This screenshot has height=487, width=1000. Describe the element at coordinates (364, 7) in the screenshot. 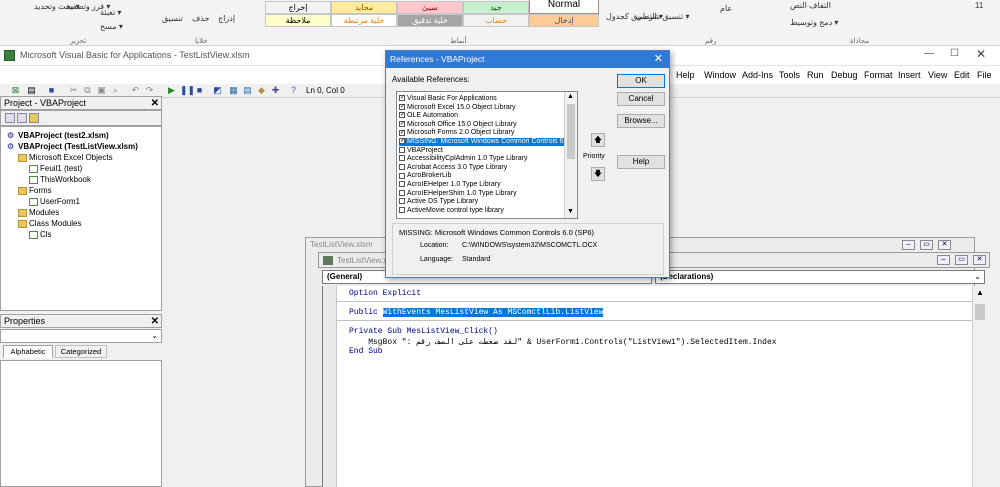

I see `style-neutral: محايد` at that location.